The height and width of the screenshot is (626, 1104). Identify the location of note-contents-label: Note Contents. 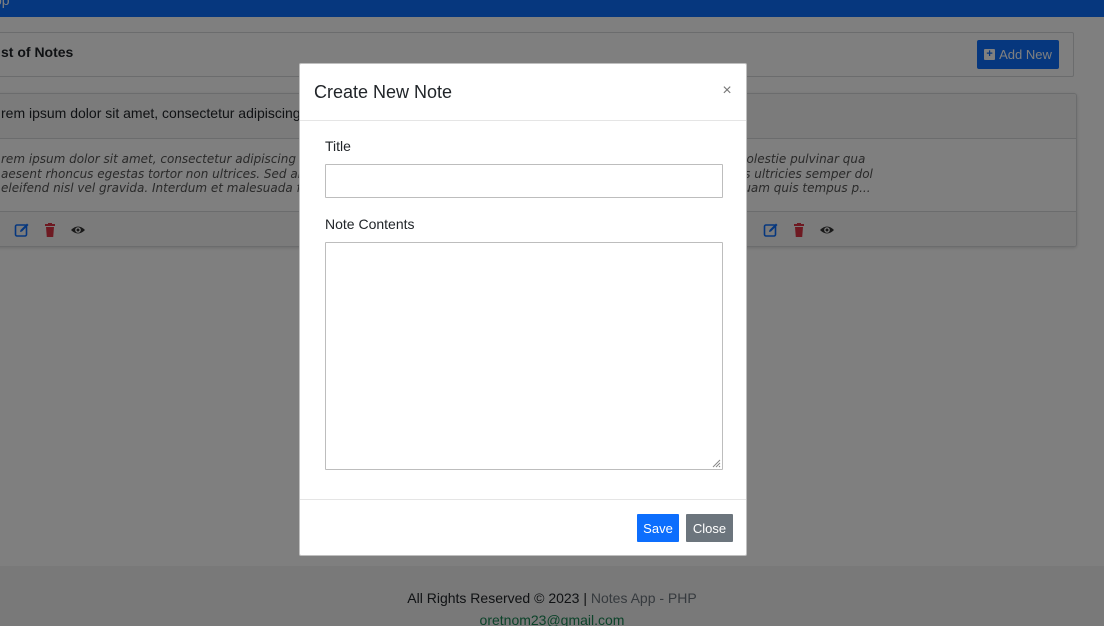
(370, 224).